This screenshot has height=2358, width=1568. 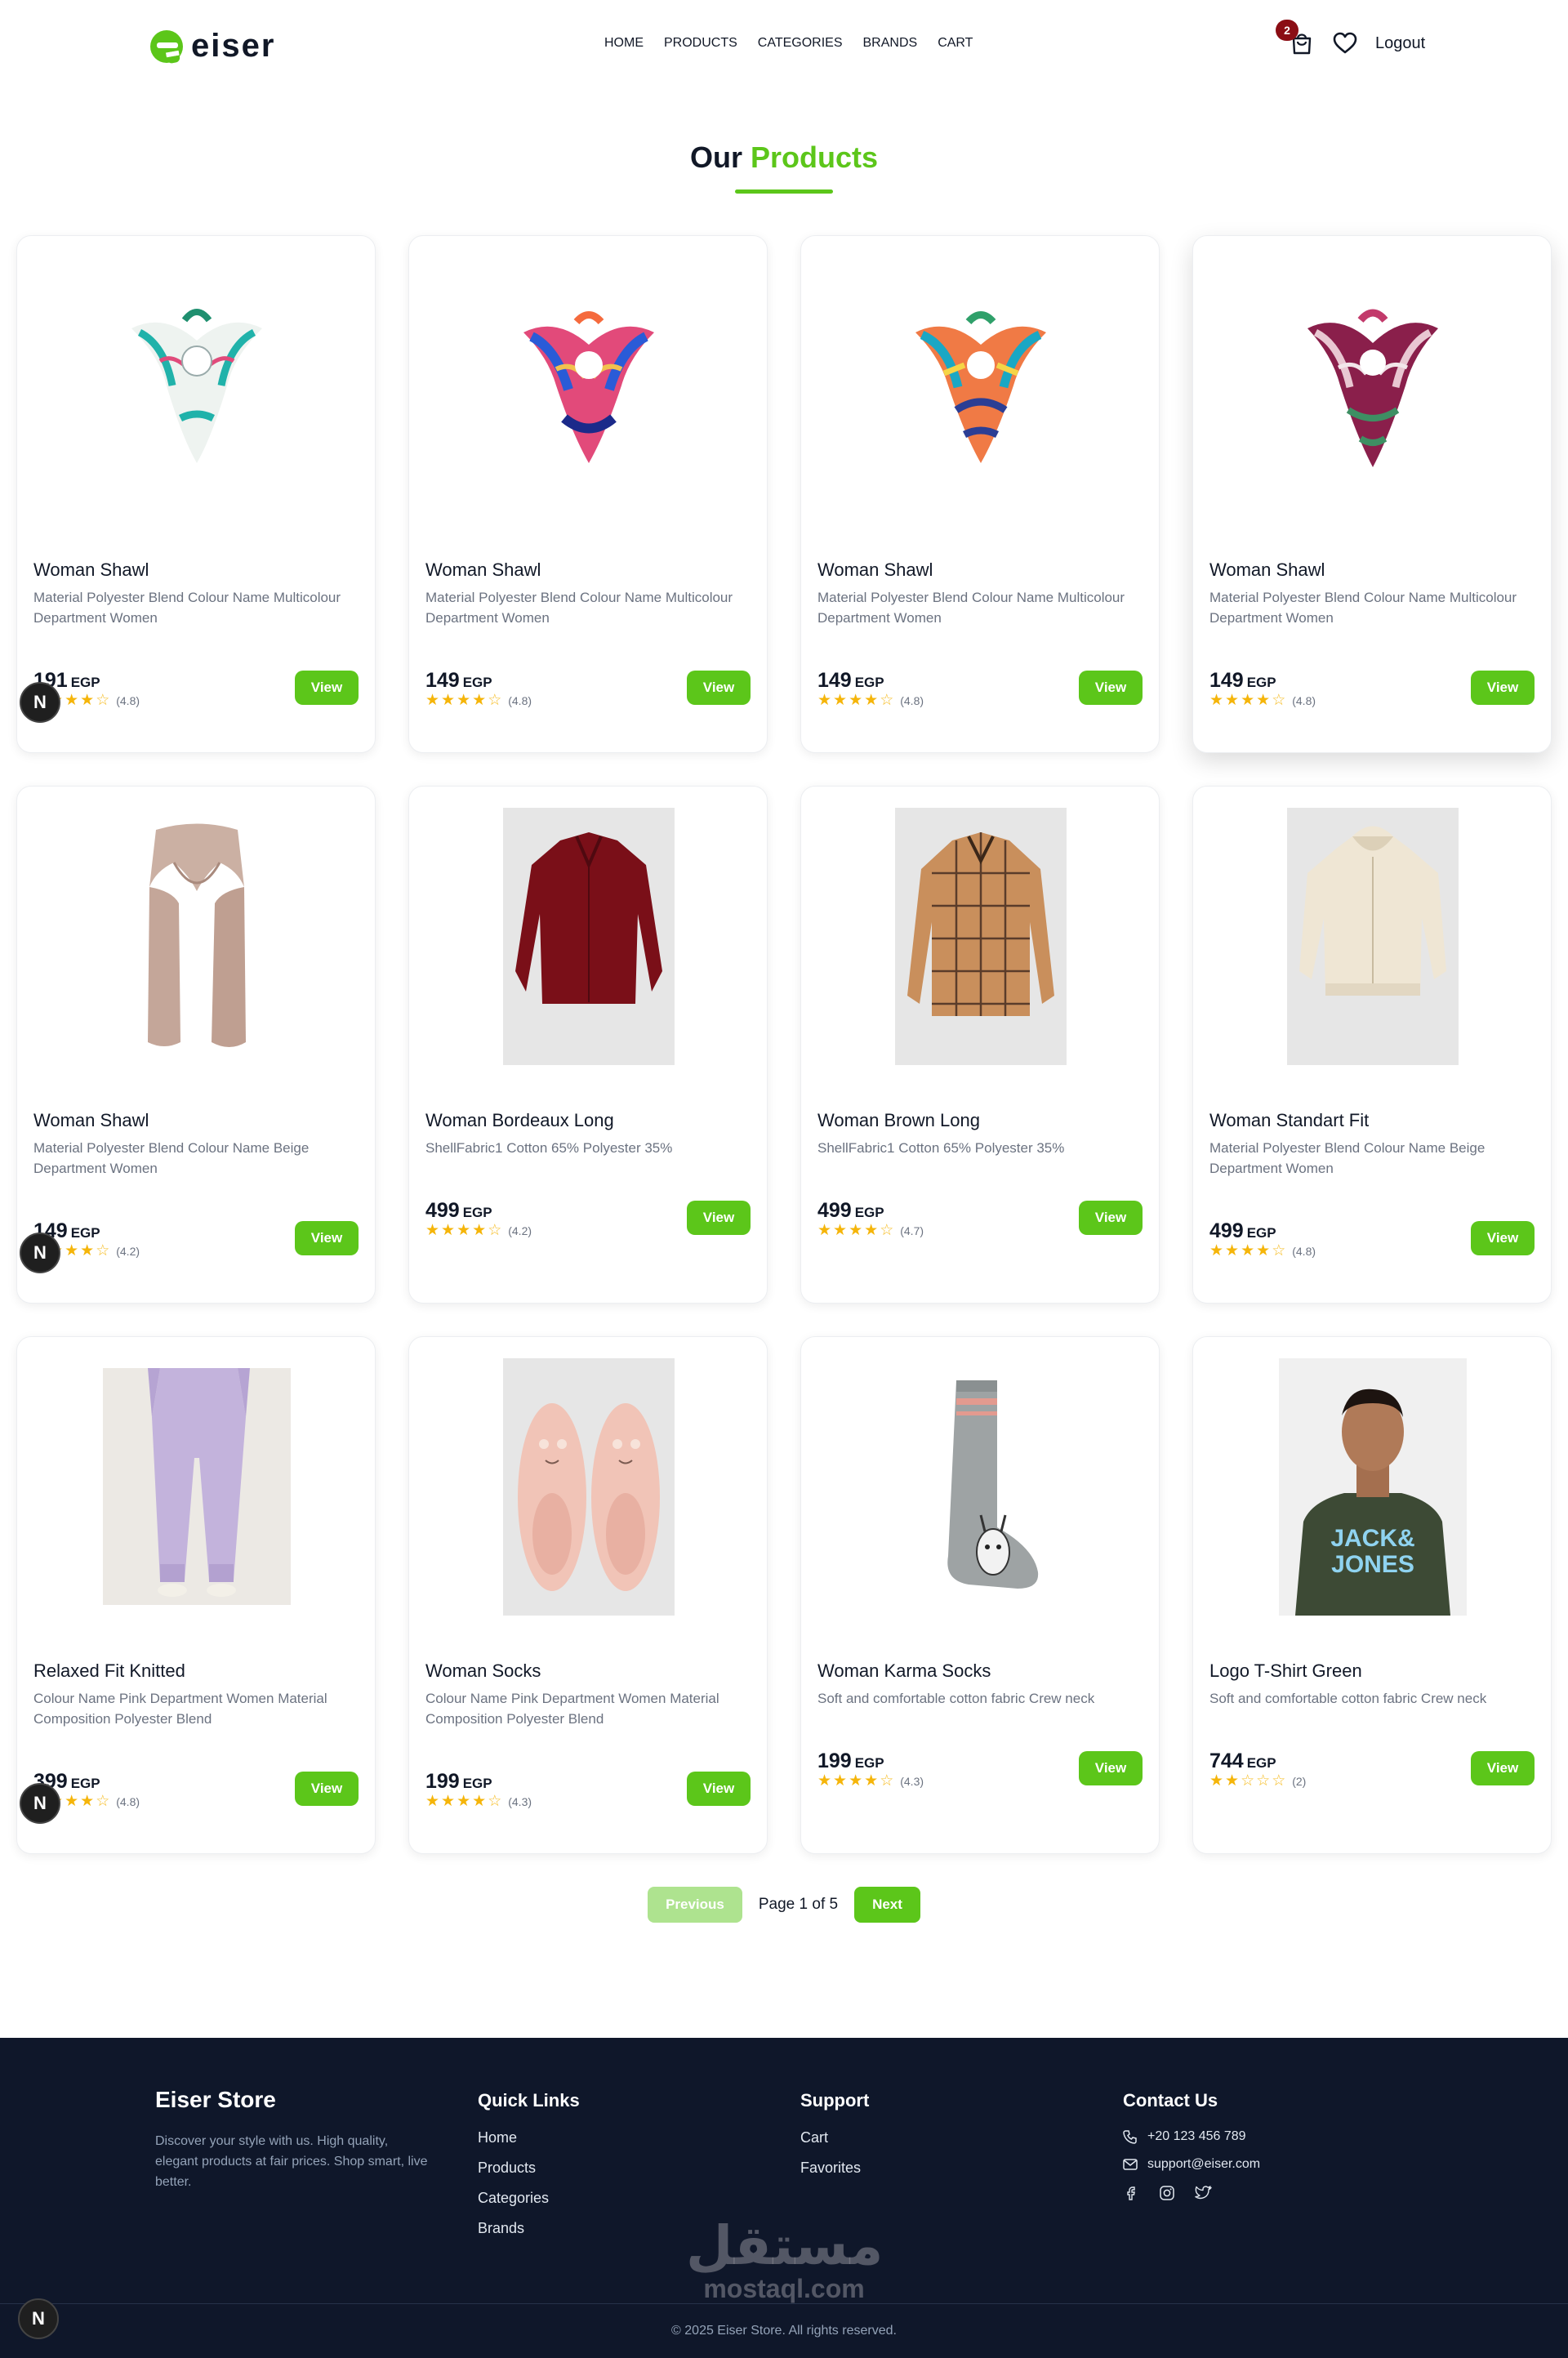 I want to click on product-title: Relaxed Fit Knitted, so click(x=196, y=1671).